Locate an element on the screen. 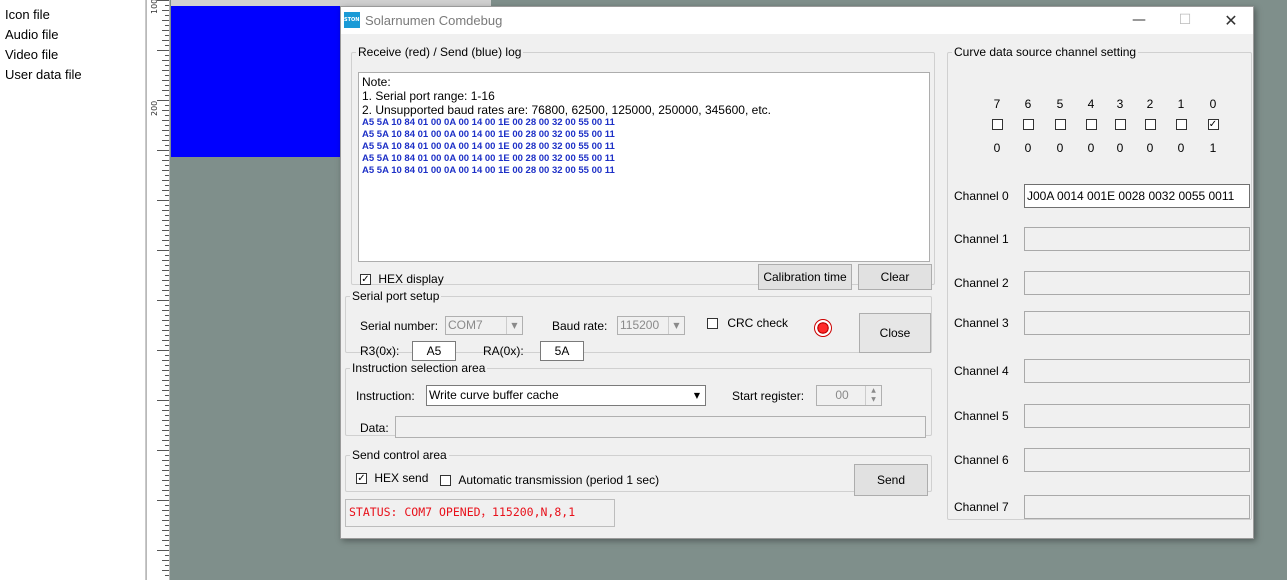  send-legend: Send control area is located at coordinates (399, 455).